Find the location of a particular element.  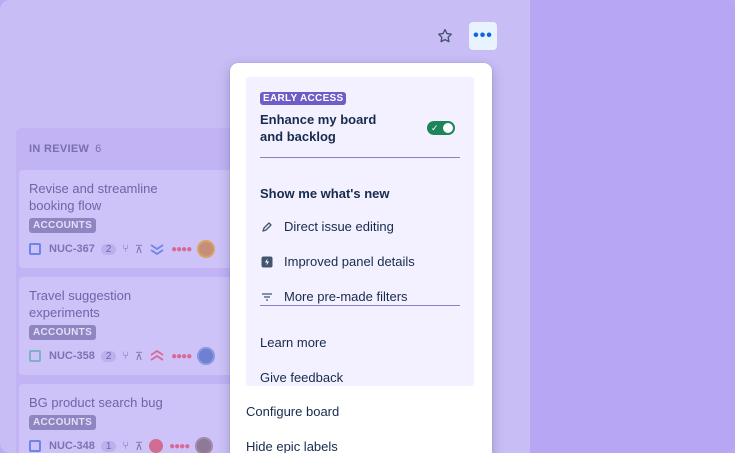

story-points: 1 is located at coordinates (108, 446).